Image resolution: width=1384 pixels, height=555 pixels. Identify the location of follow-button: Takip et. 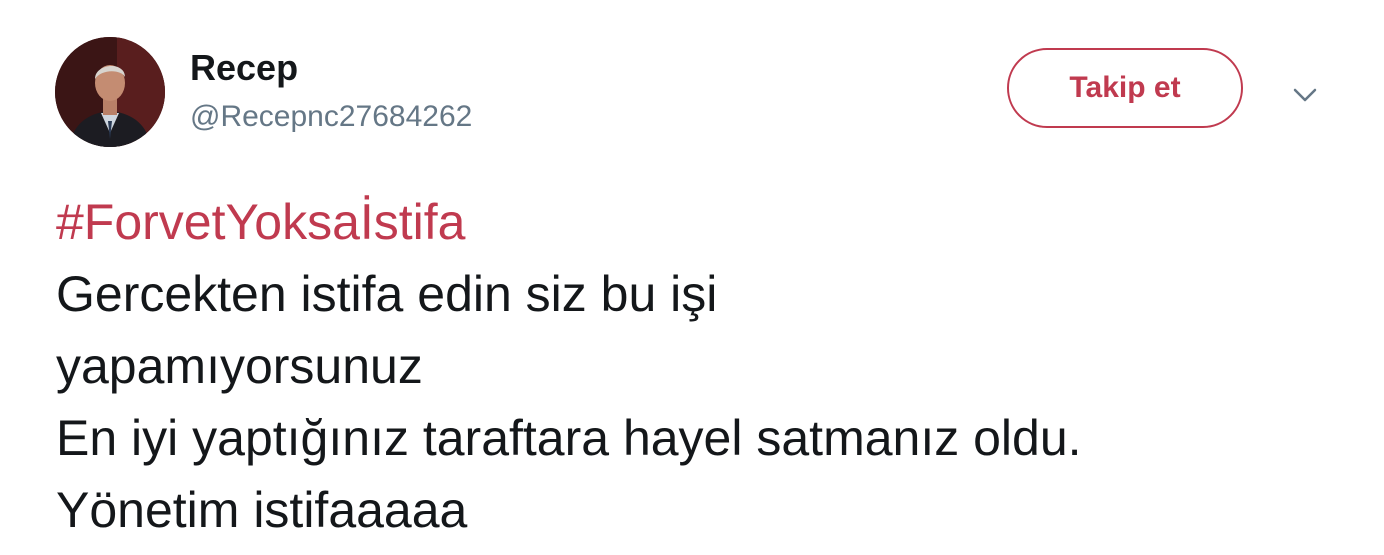
(1125, 88).